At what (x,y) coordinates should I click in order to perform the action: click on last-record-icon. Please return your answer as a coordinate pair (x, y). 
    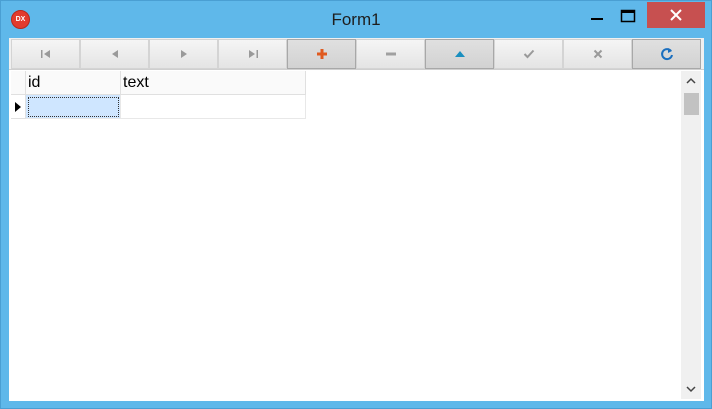
    Looking at the image, I should click on (253, 54).